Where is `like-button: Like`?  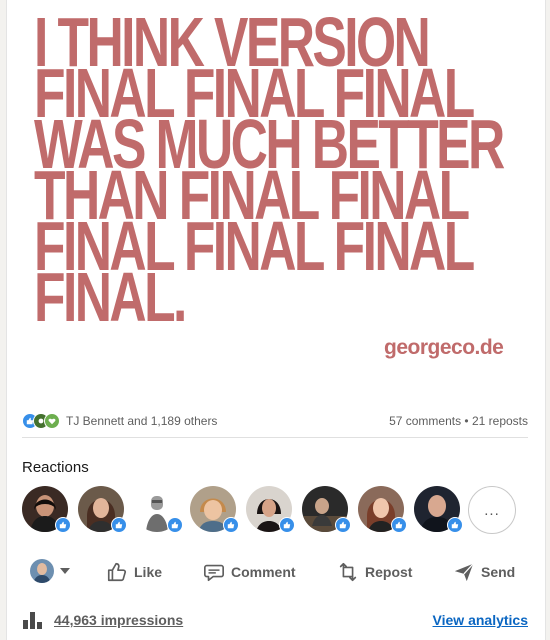 like-button: Like is located at coordinates (134, 572).